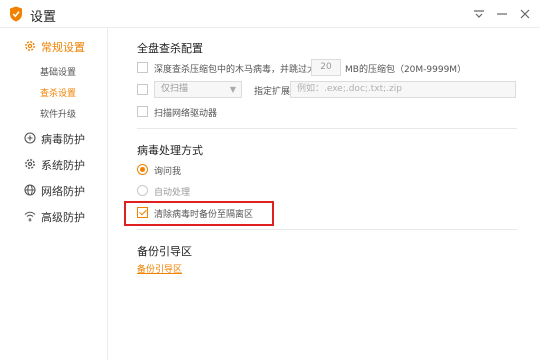 This screenshot has width=540, height=360. Describe the element at coordinates (63, 139) in the screenshot. I see `sidebar-item-label: 病毒防护` at that location.